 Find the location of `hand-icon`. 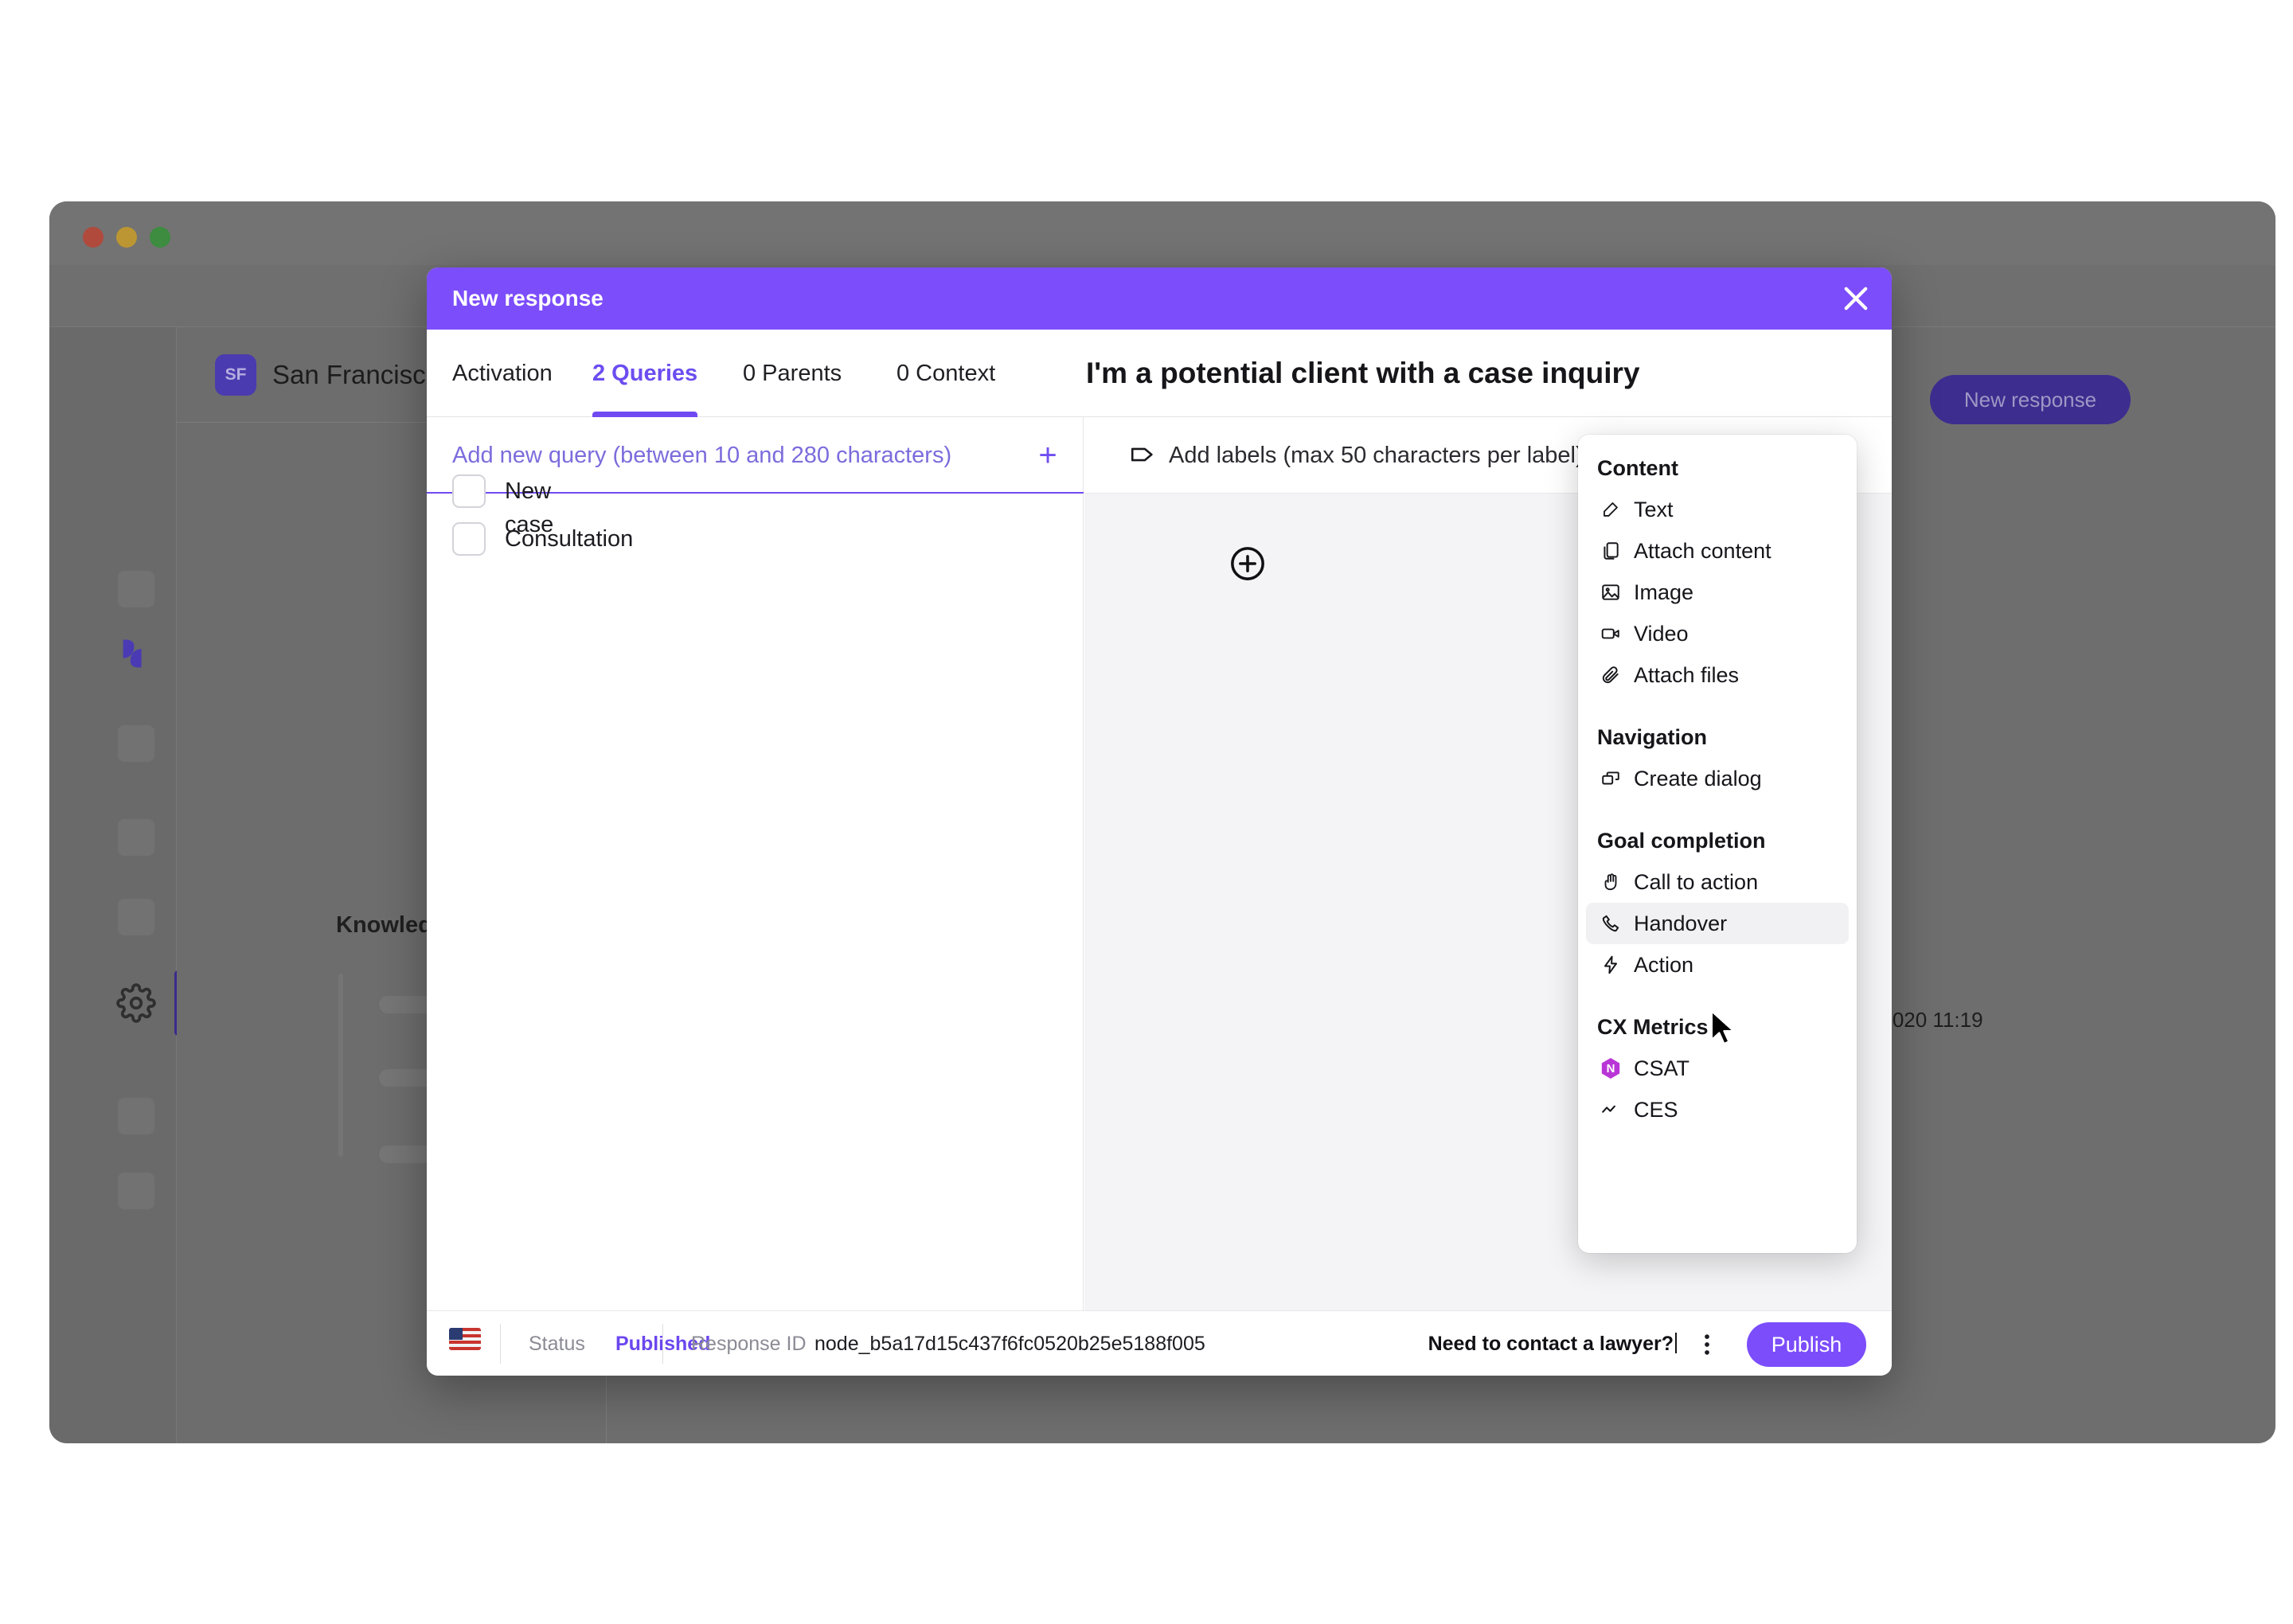

hand-icon is located at coordinates (1610, 882).